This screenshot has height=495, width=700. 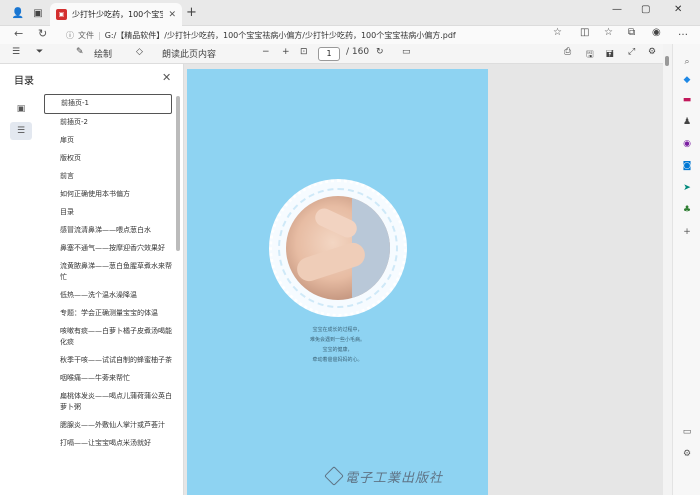 What do you see at coordinates (18, 13) in the screenshot?
I see `profile-icon: 👤` at bounding box center [18, 13].